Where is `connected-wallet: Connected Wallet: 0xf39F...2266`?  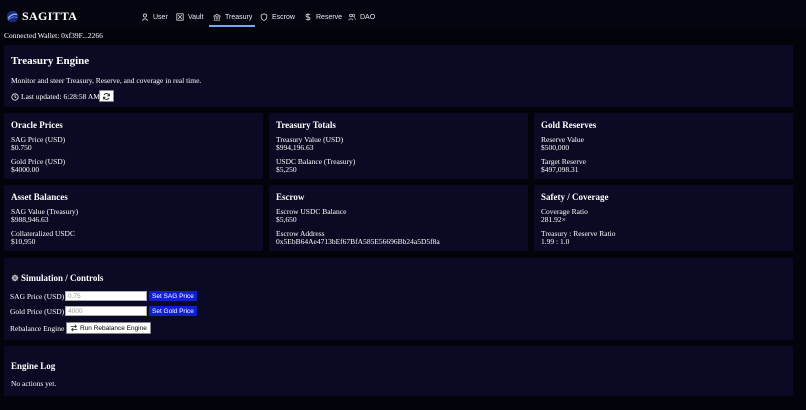 connected-wallet: Connected Wallet: 0xf39F...2266 is located at coordinates (53, 35).